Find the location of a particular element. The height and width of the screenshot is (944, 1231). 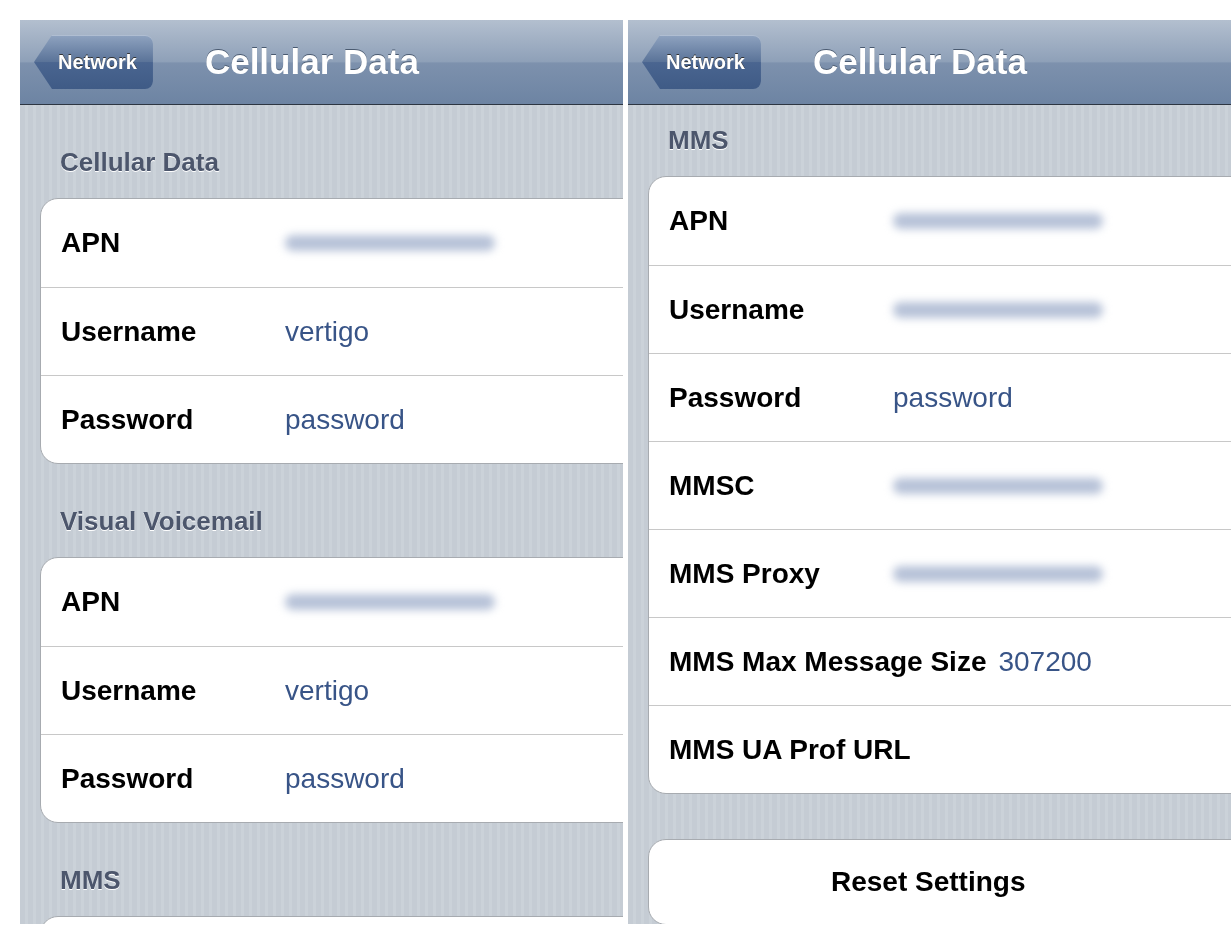

field-label: MMS Proxy is located at coordinates (745, 573).